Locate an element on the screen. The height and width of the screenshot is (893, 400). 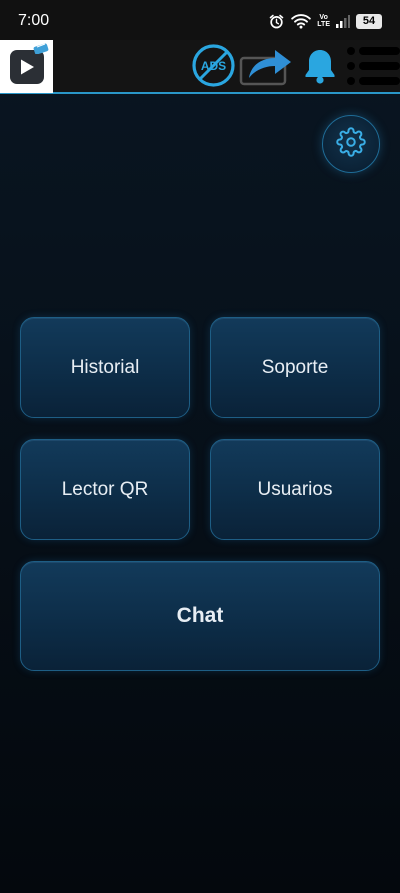
gear-icon is located at coordinates (351, 144).